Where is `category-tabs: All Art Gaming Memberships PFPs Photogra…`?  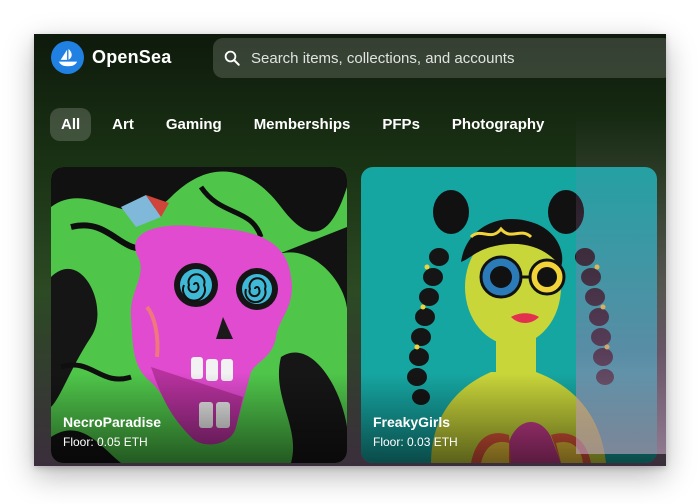 category-tabs: All Art Gaming Memberships PFPs Photogra… is located at coordinates (307, 124).